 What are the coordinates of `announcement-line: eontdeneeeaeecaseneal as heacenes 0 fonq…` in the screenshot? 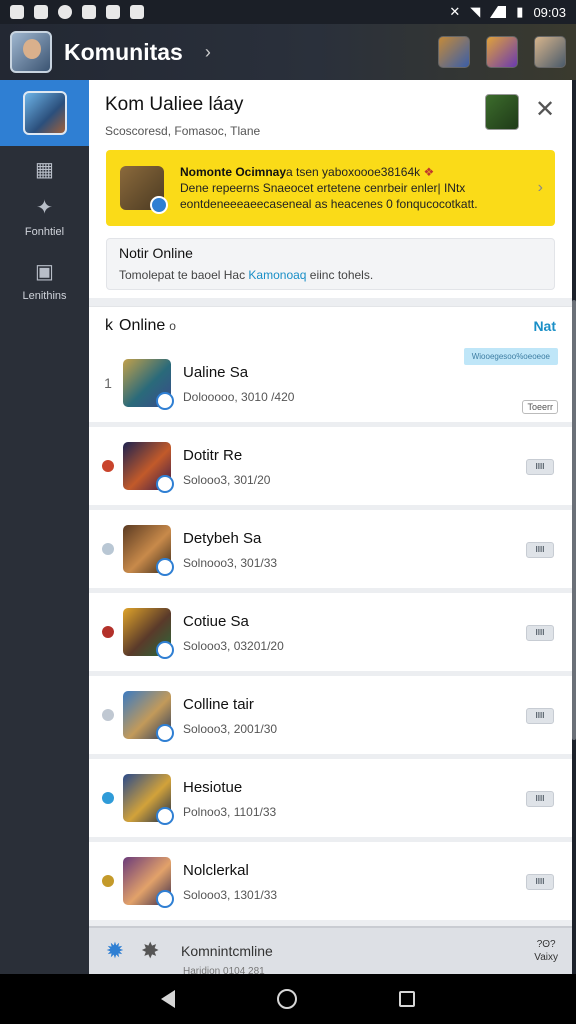 It's located at (329, 204).